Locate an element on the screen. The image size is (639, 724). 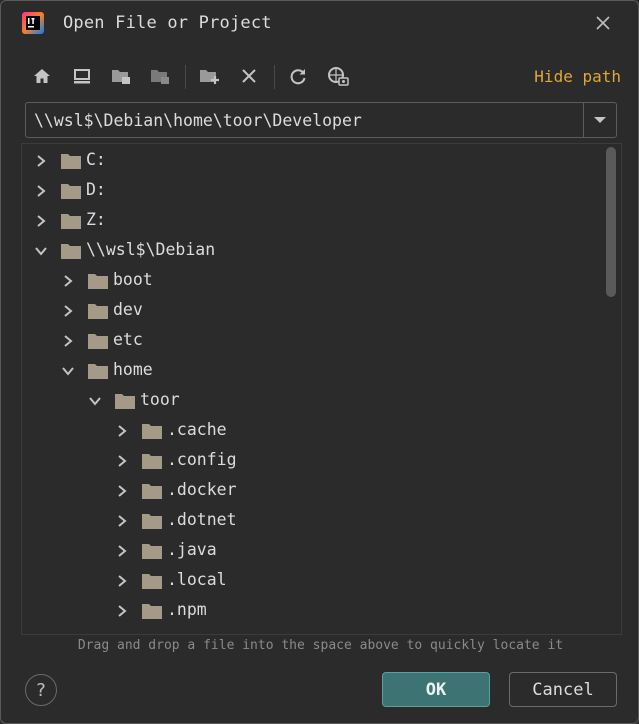
home-icon is located at coordinates (42, 76).